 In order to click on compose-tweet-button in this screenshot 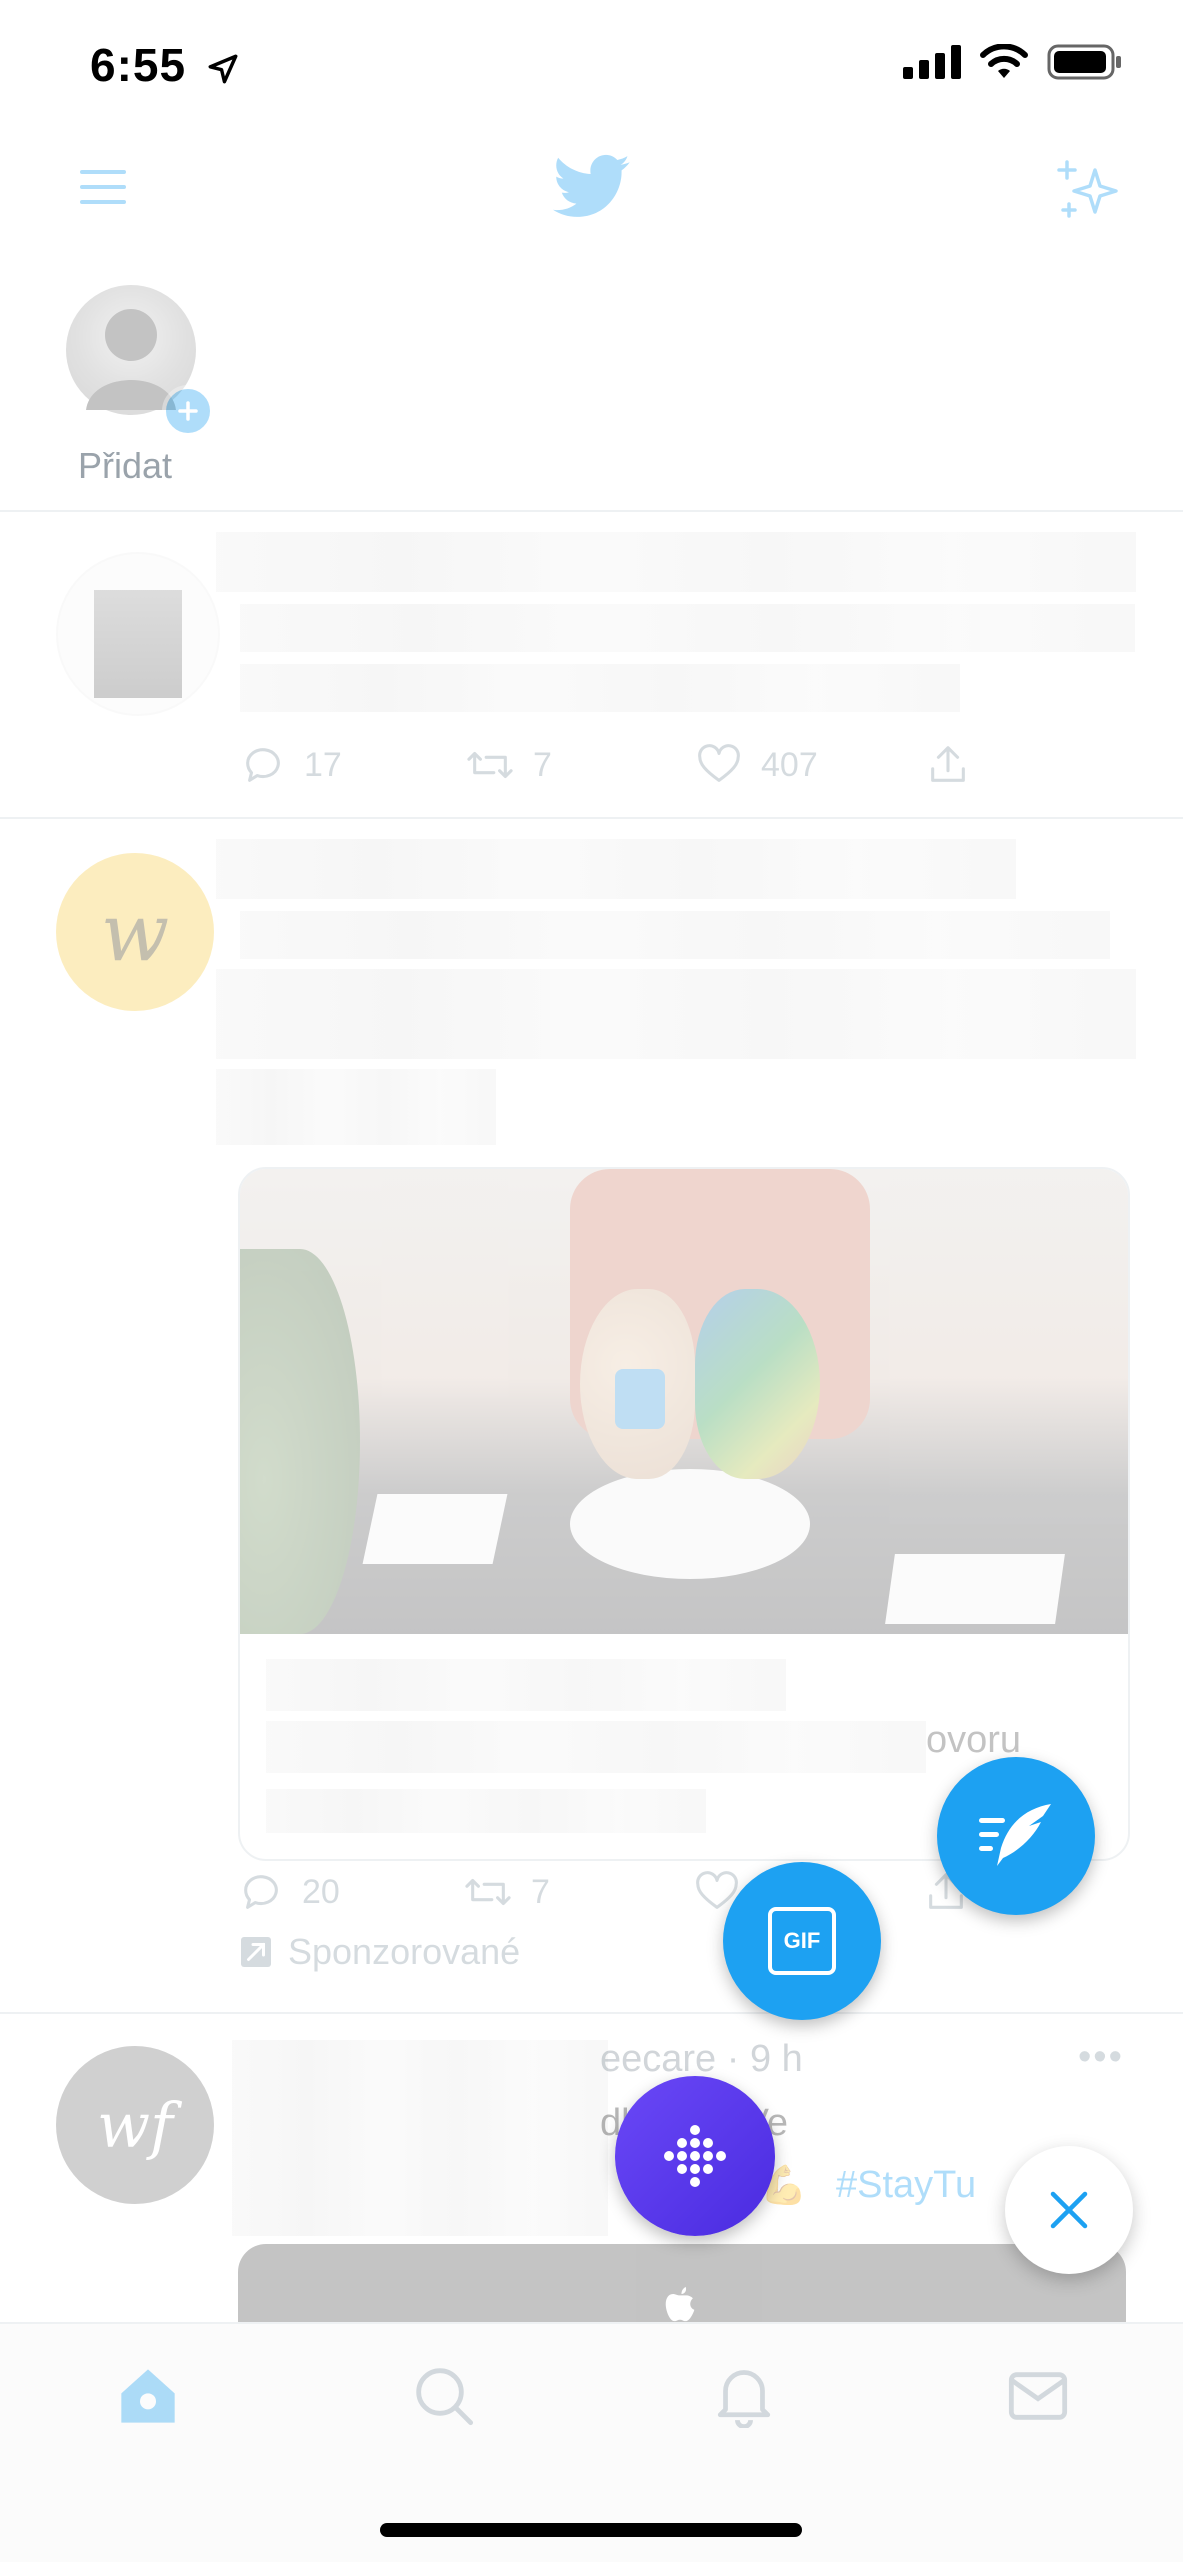, I will do `click(1016, 1836)`.